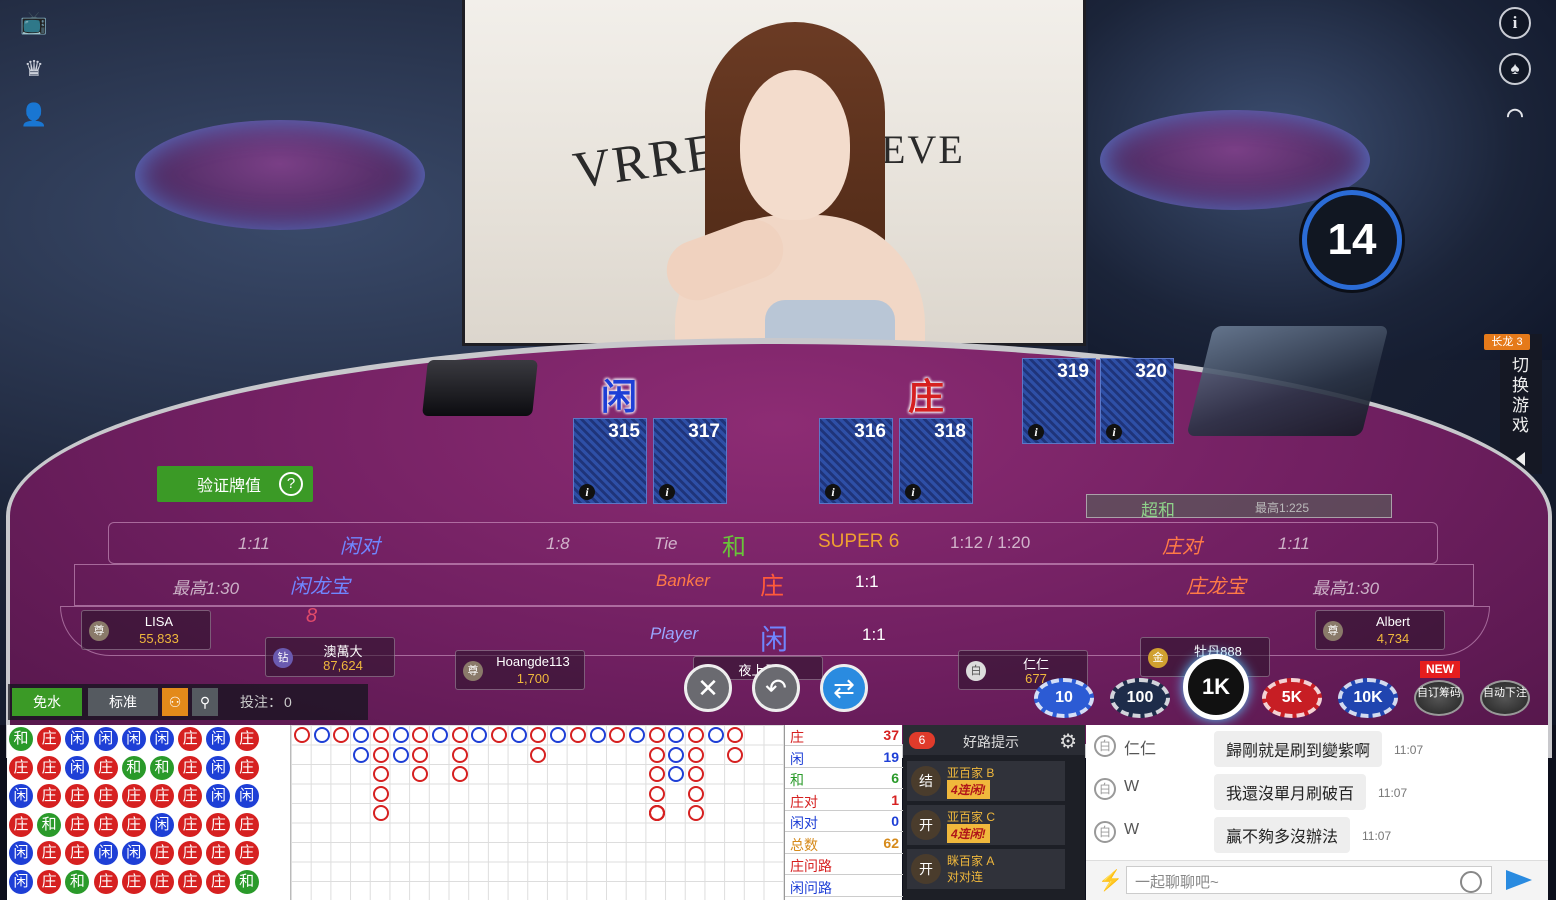  I want to click on chat-message: 白 W 贏不夠多沒辦法 11:07, so click(1317, 835).